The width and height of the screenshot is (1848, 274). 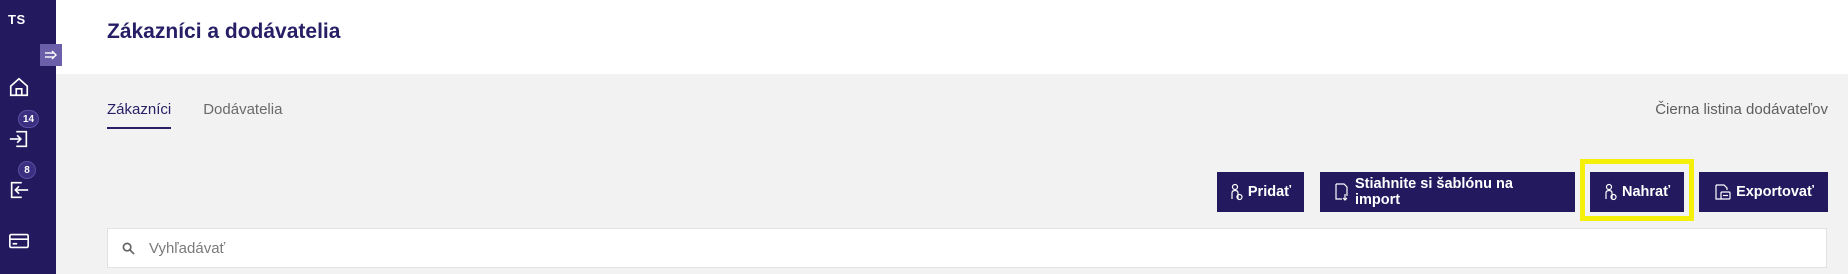 What do you see at coordinates (17, 19) in the screenshot?
I see `logo: TS` at bounding box center [17, 19].